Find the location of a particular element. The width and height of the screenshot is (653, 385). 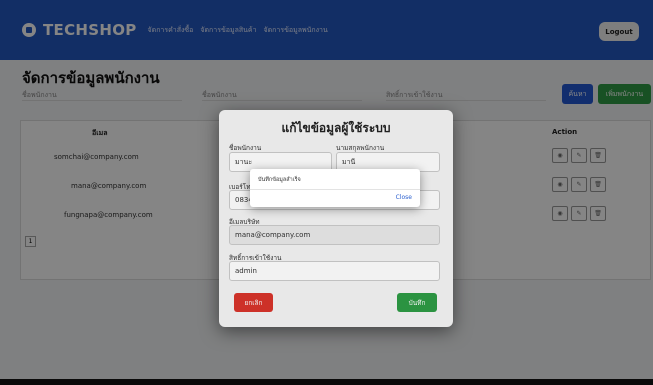

alert-divider is located at coordinates (335, 189).